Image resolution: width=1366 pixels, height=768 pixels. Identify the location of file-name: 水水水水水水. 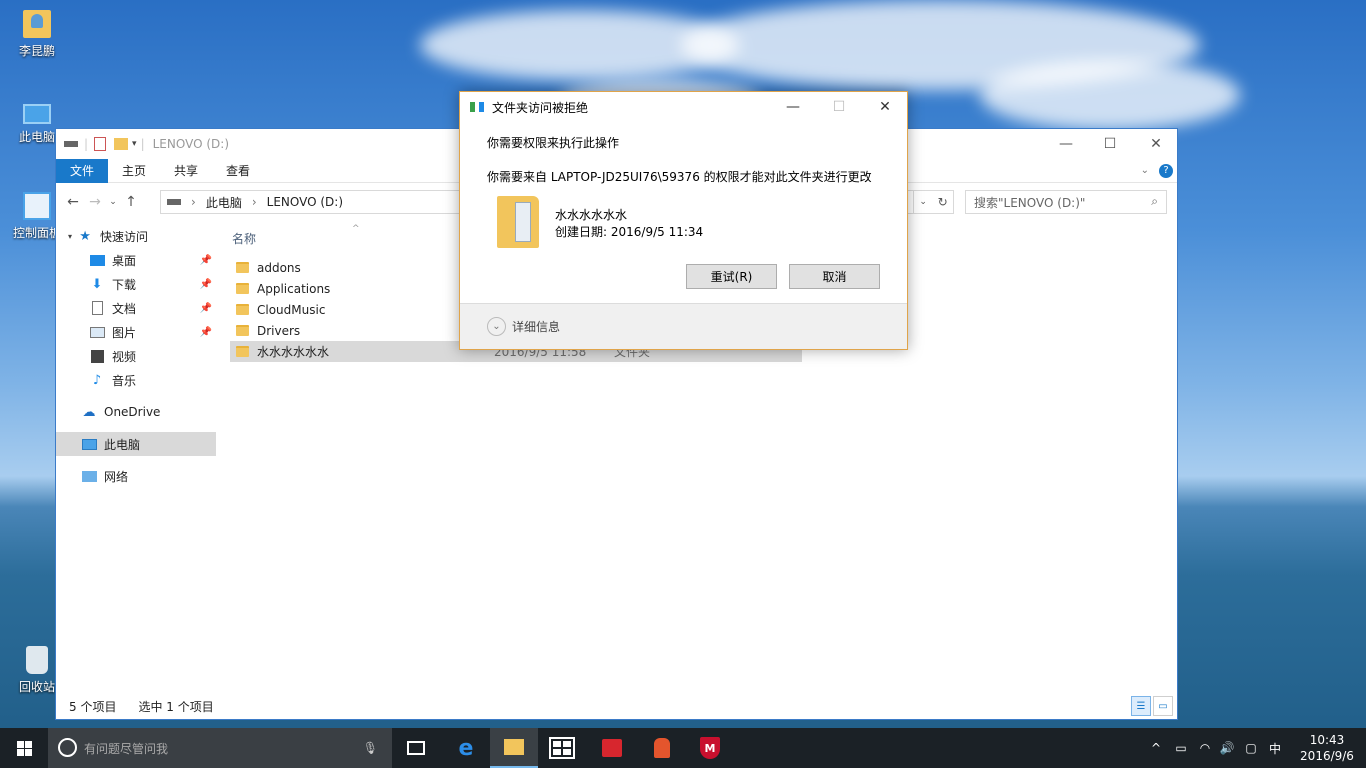
(293, 352).